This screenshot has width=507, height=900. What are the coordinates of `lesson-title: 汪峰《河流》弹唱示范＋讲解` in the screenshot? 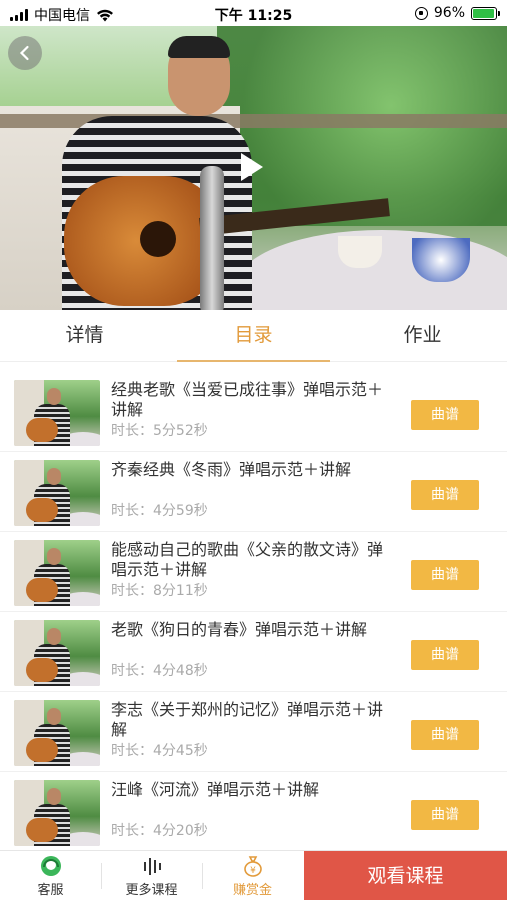 It's located at (215, 789).